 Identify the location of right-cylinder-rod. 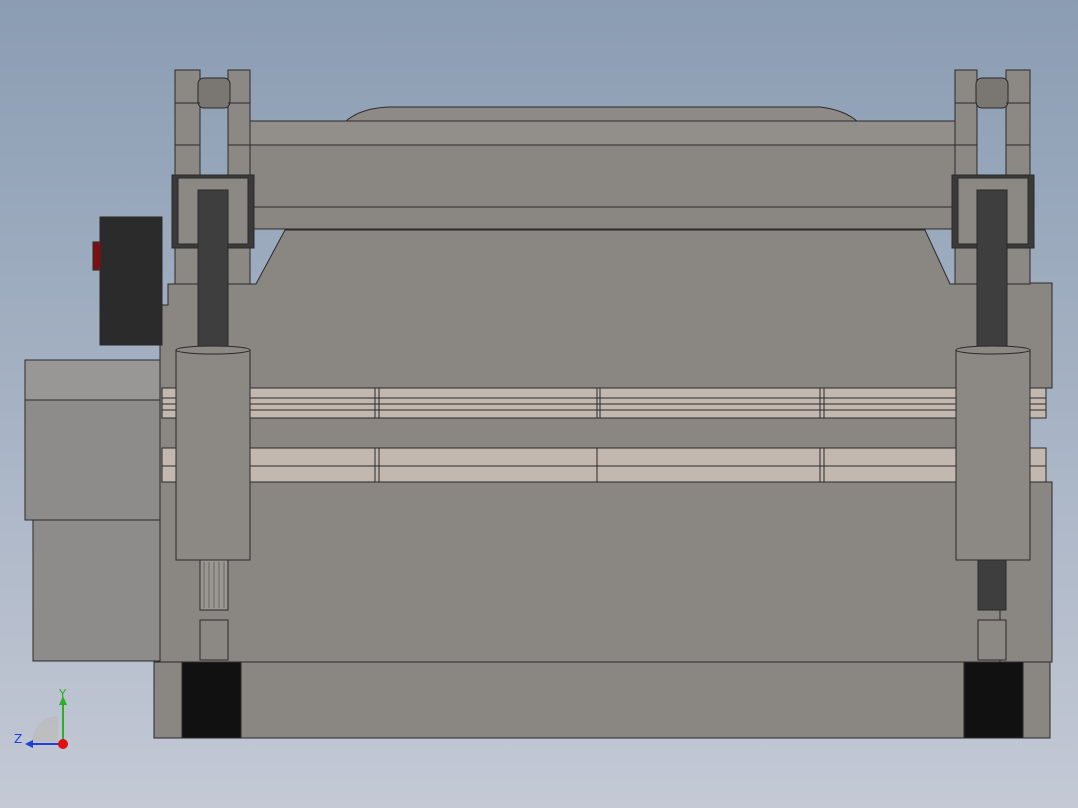
(992, 270).